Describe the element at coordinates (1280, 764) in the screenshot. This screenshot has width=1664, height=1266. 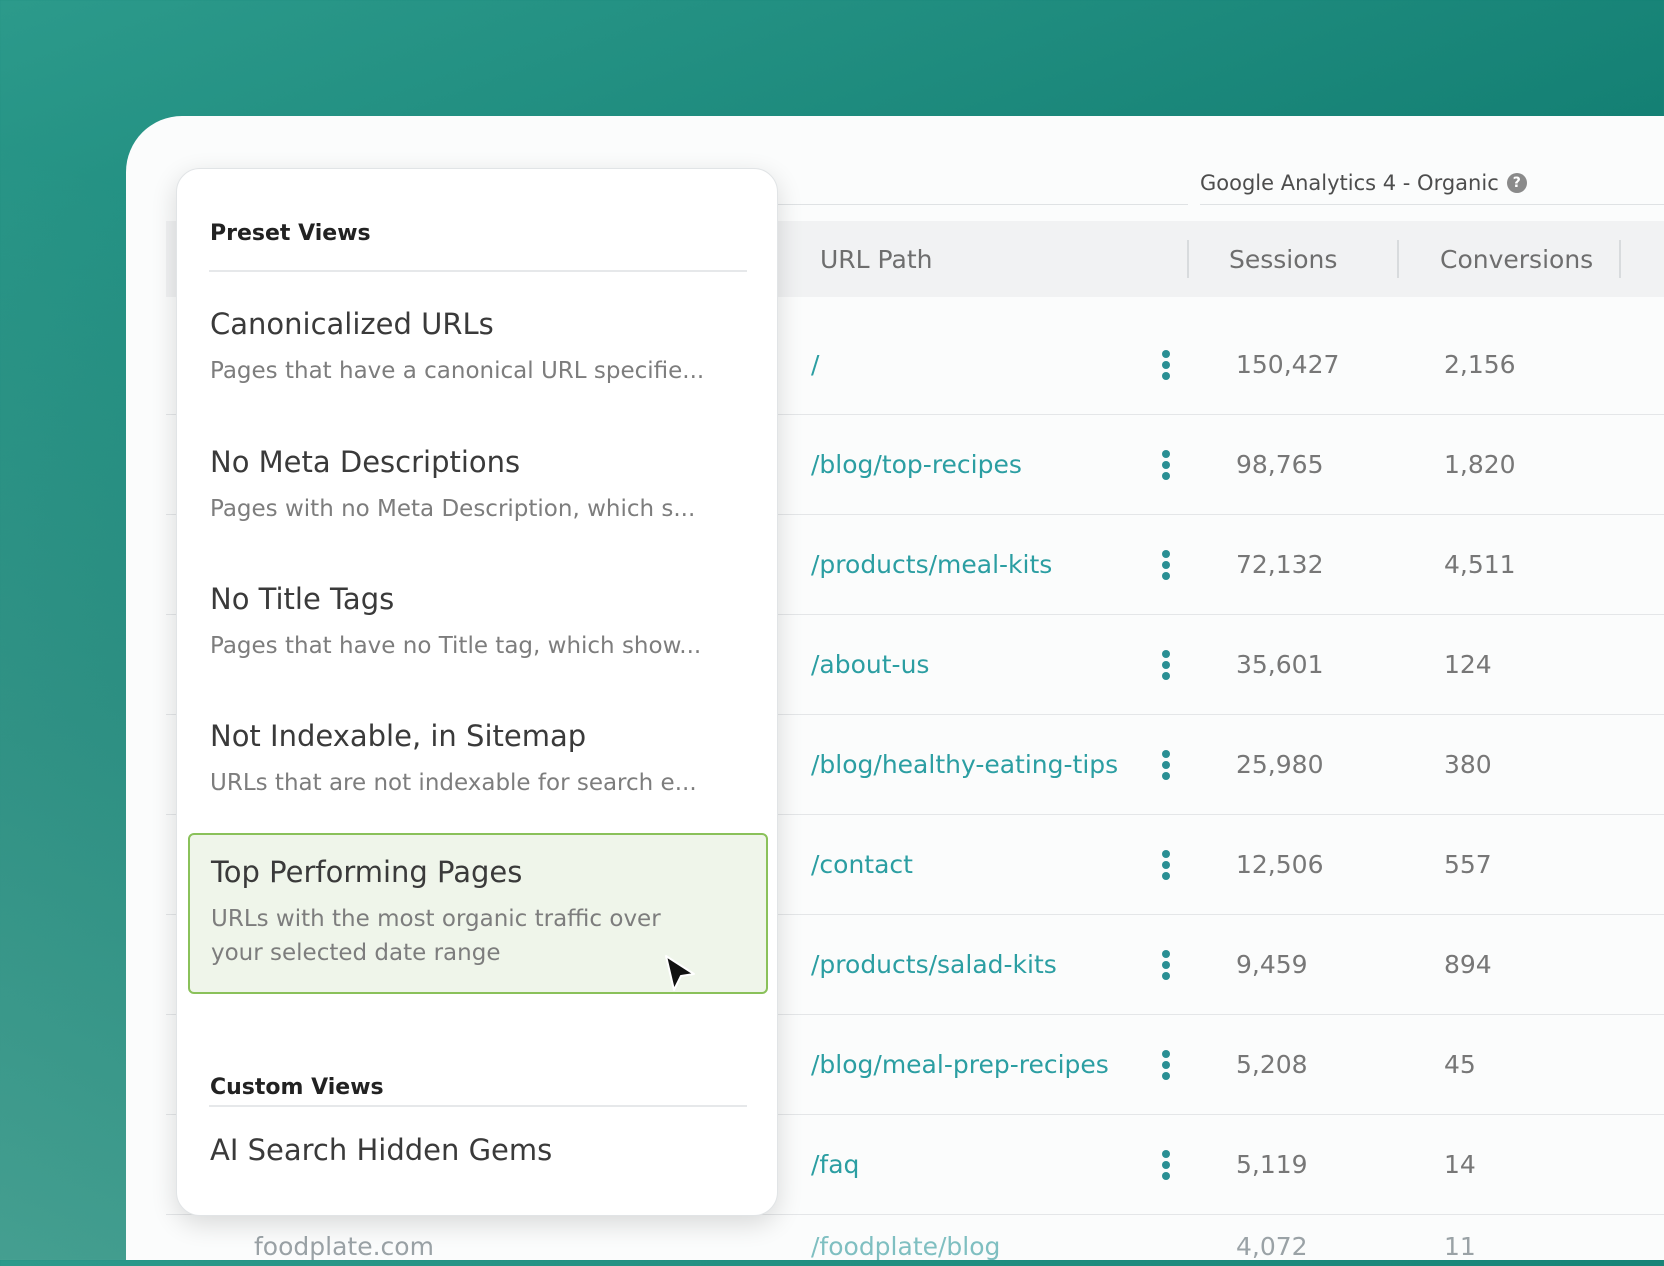
I see `sessions-cell: 25,980` at that location.